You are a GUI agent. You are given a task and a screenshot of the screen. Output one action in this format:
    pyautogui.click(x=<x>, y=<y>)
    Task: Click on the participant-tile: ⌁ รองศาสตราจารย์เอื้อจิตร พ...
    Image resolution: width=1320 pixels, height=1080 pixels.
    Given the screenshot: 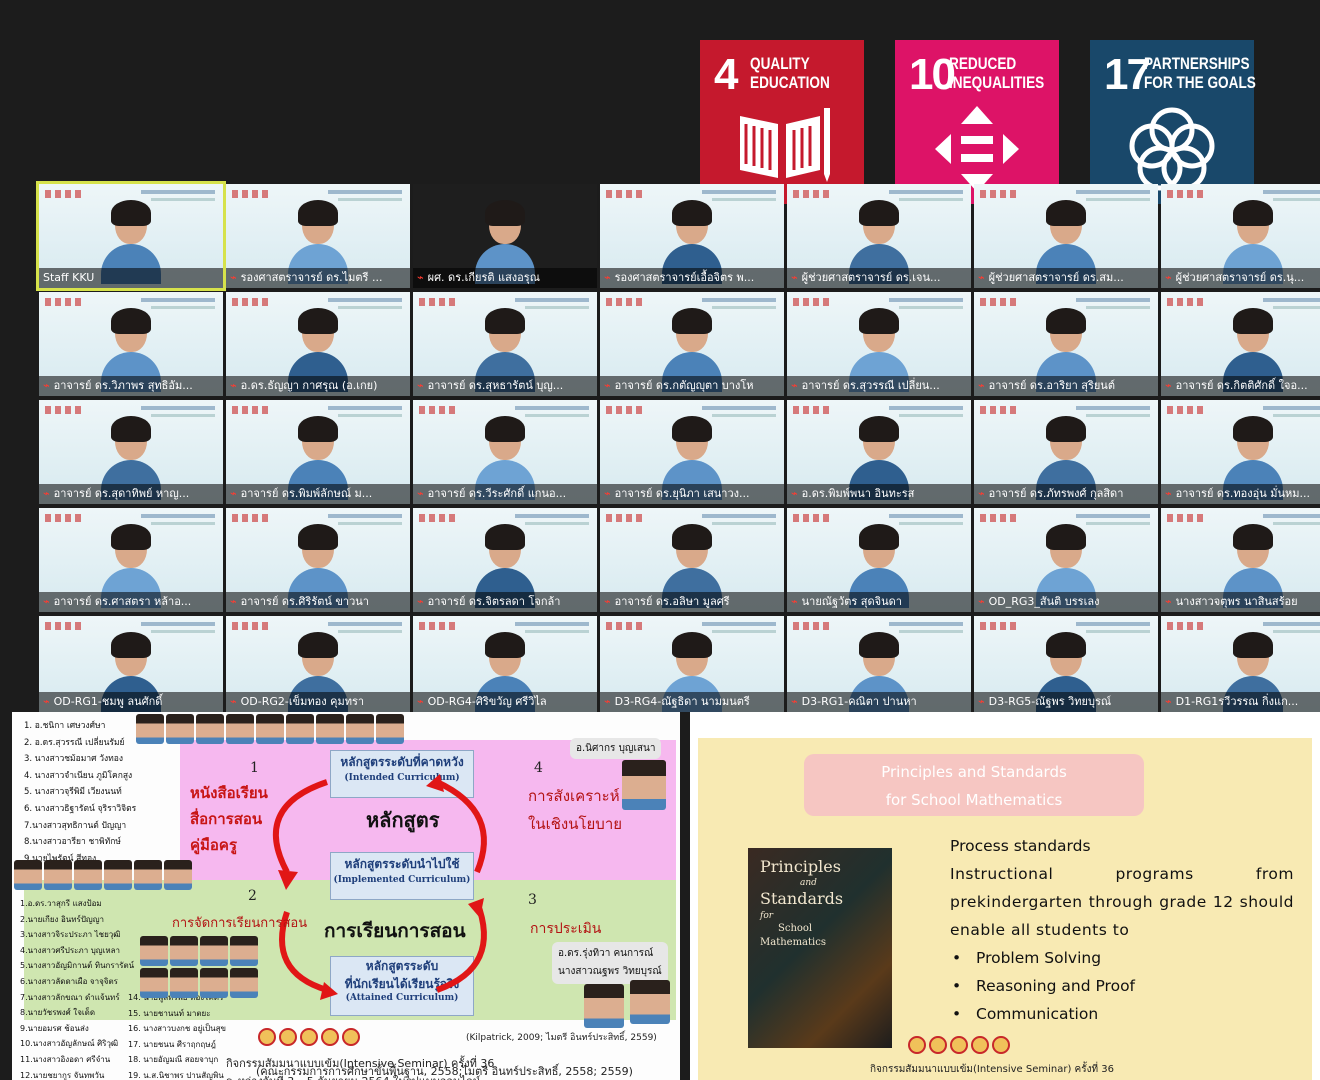 What is the action you would take?
    pyautogui.click(x=692, y=236)
    